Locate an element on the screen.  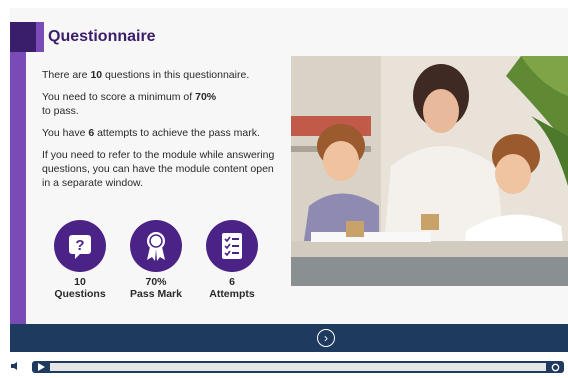
question-mark-icon: ? is located at coordinates (80, 246).